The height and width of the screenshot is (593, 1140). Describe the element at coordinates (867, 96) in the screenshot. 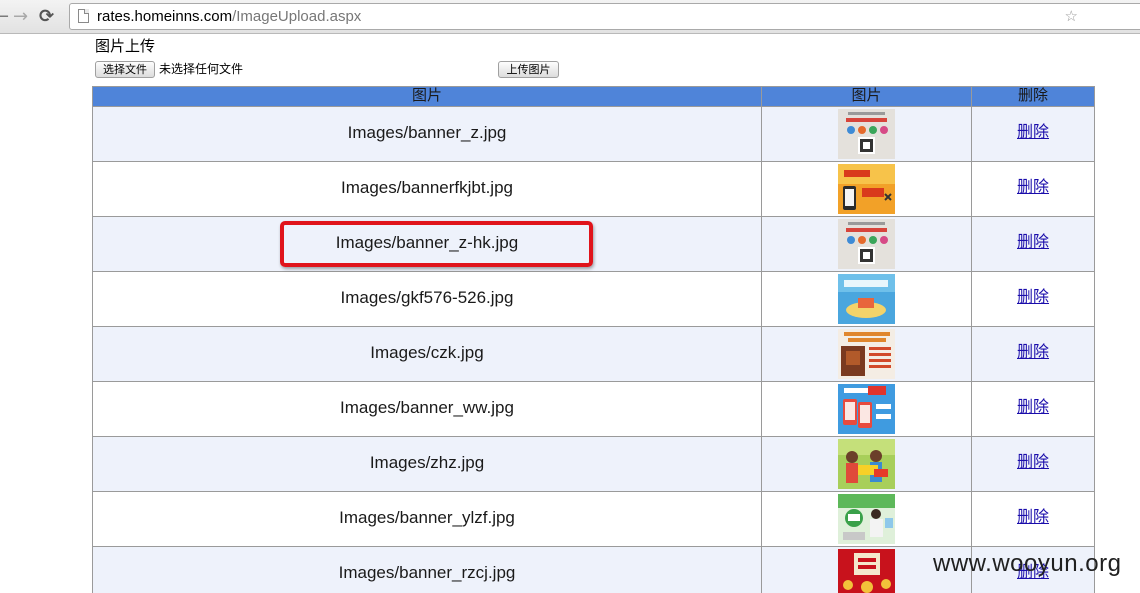

I see `column-header-image: 图片` at that location.